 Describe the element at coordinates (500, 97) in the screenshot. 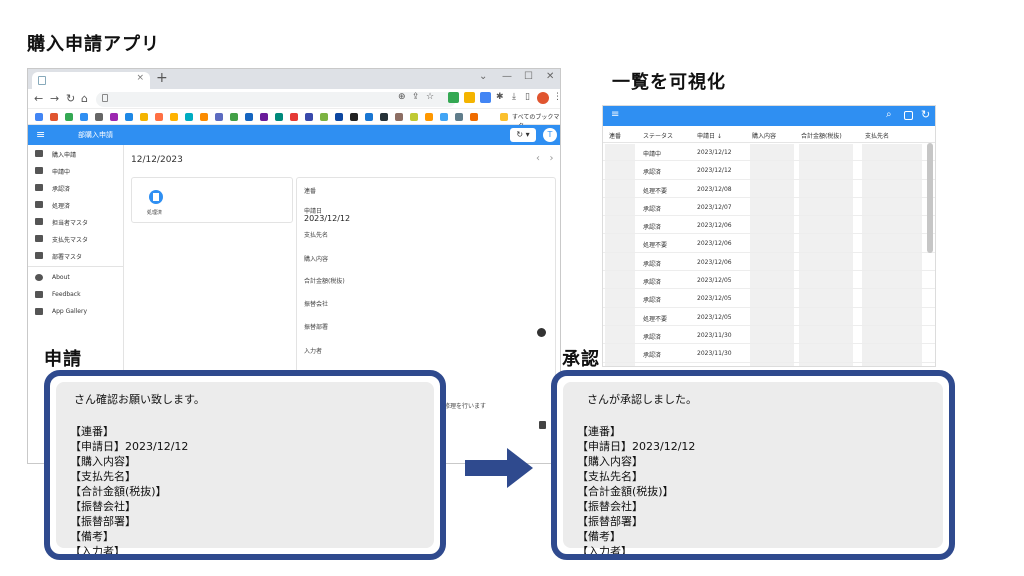

I see `puzzle-extensions-icon: ✱` at that location.